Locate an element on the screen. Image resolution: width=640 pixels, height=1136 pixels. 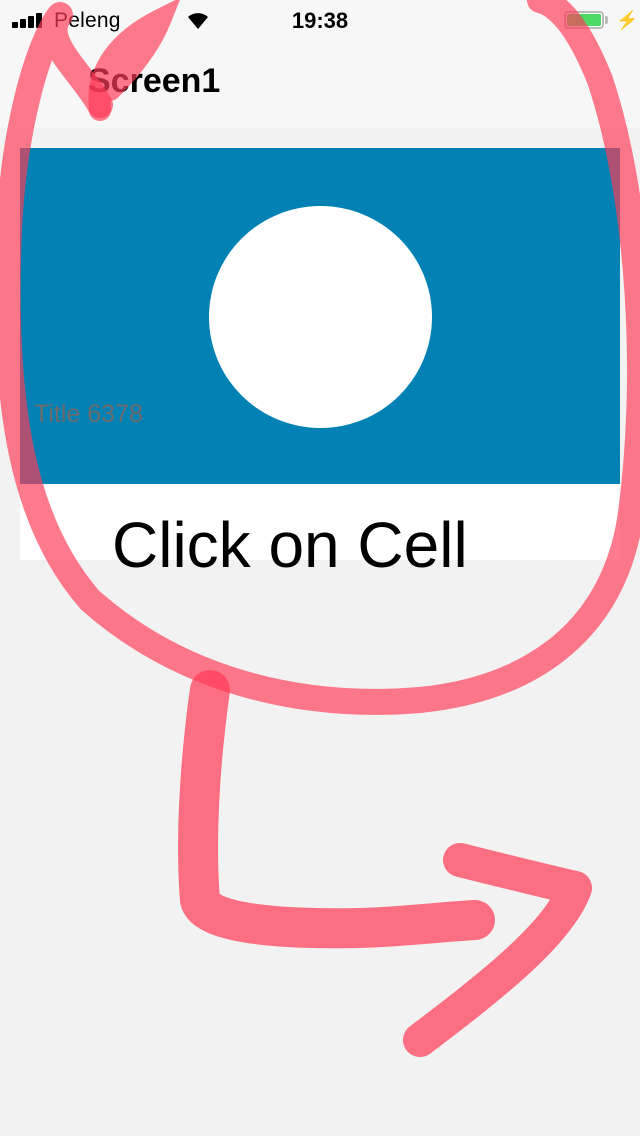
battery-level-fill is located at coordinates (584, 20).